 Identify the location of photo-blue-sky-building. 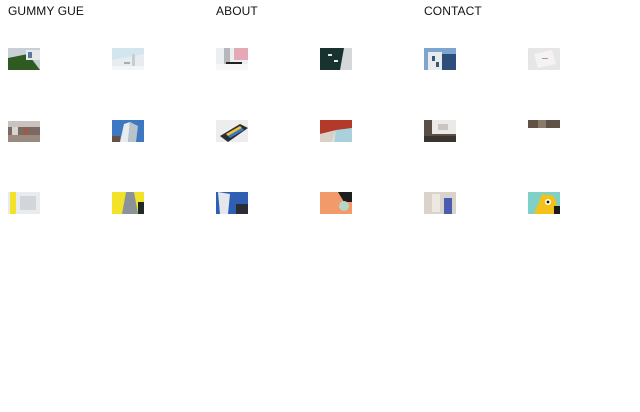
(128, 131).